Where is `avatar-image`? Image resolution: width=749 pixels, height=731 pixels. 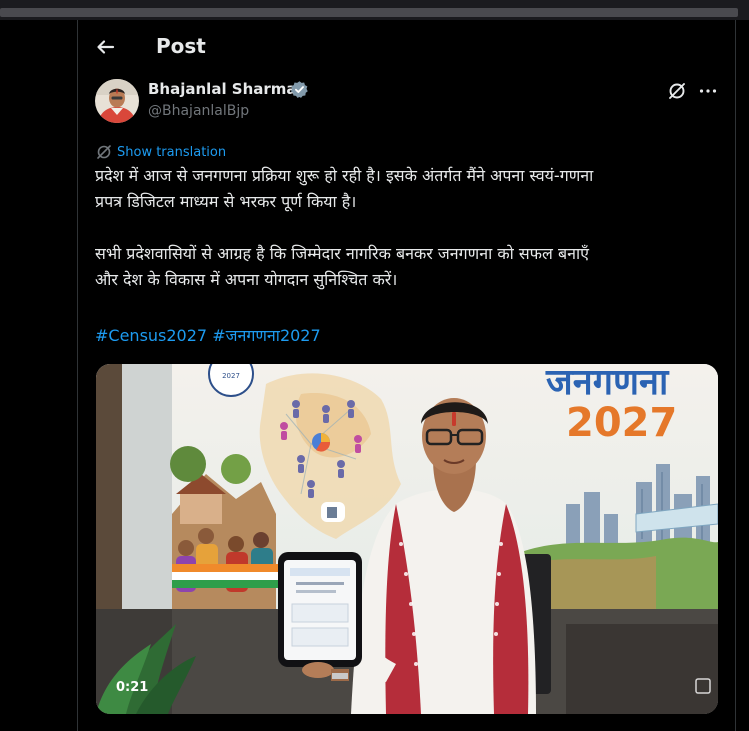 avatar-image is located at coordinates (117, 101).